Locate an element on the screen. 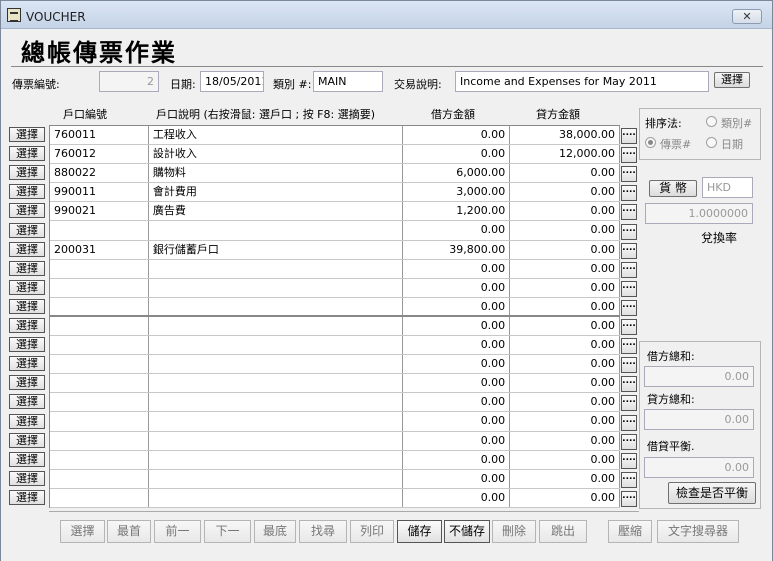 The width and height of the screenshot is (773, 561). account-no-cell: 200031 is located at coordinates (99, 249).